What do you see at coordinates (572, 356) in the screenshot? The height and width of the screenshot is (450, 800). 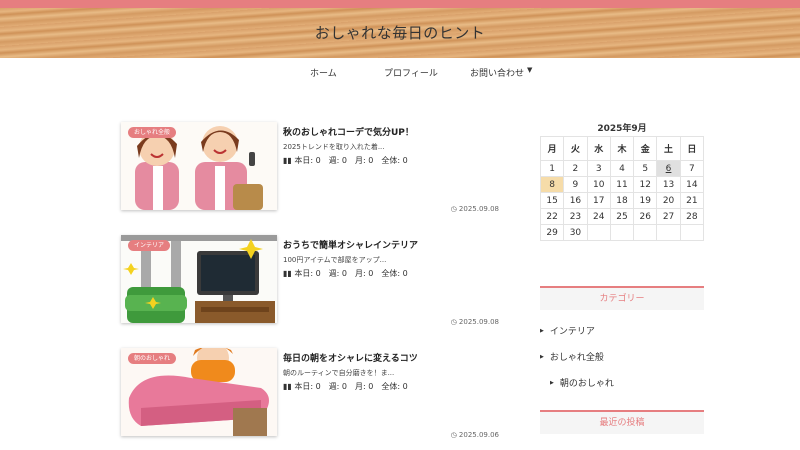 I see `category-link-fashion: おしゃれ全般` at bounding box center [572, 356].